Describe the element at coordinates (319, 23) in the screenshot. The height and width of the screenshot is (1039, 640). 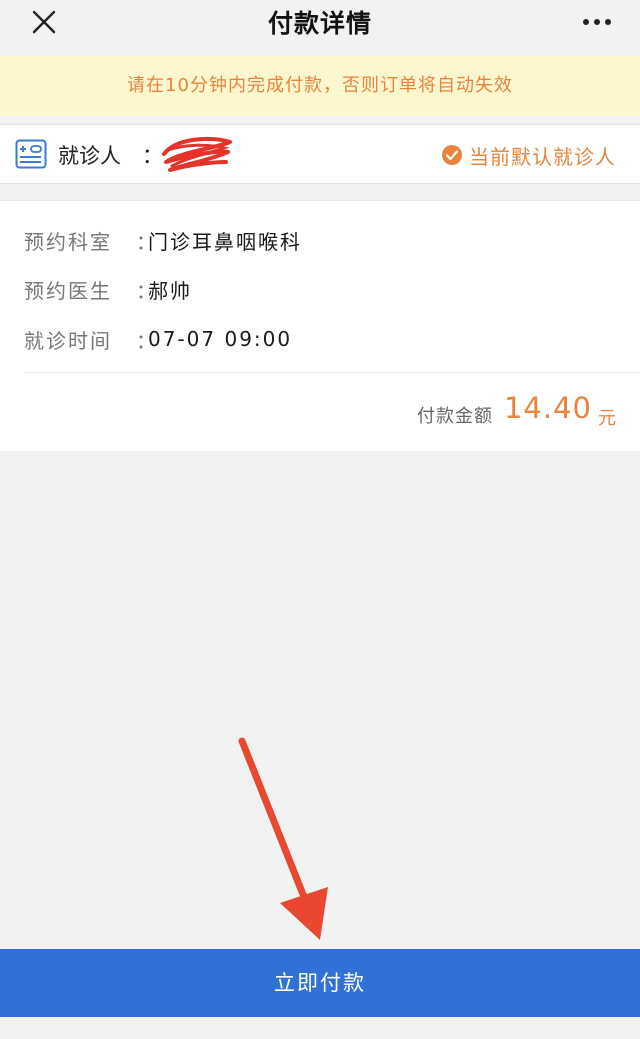
I see `page-title: 付款详情` at that location.